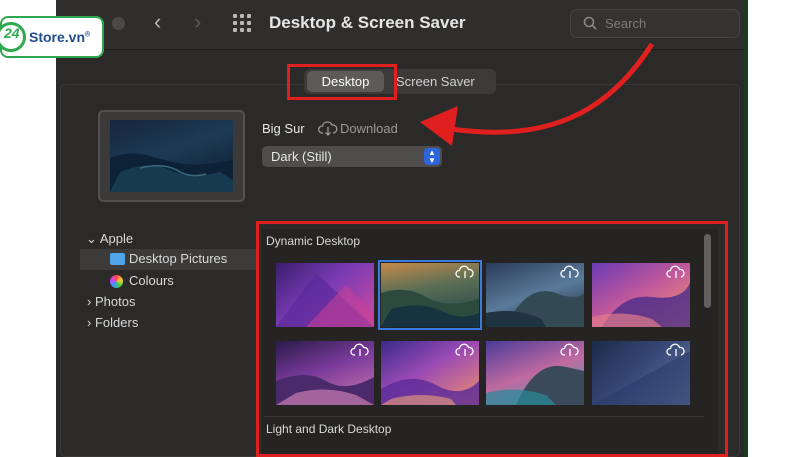 The image size is (800, 457). I want to click on wallpaper-preview, so click(171, 156).